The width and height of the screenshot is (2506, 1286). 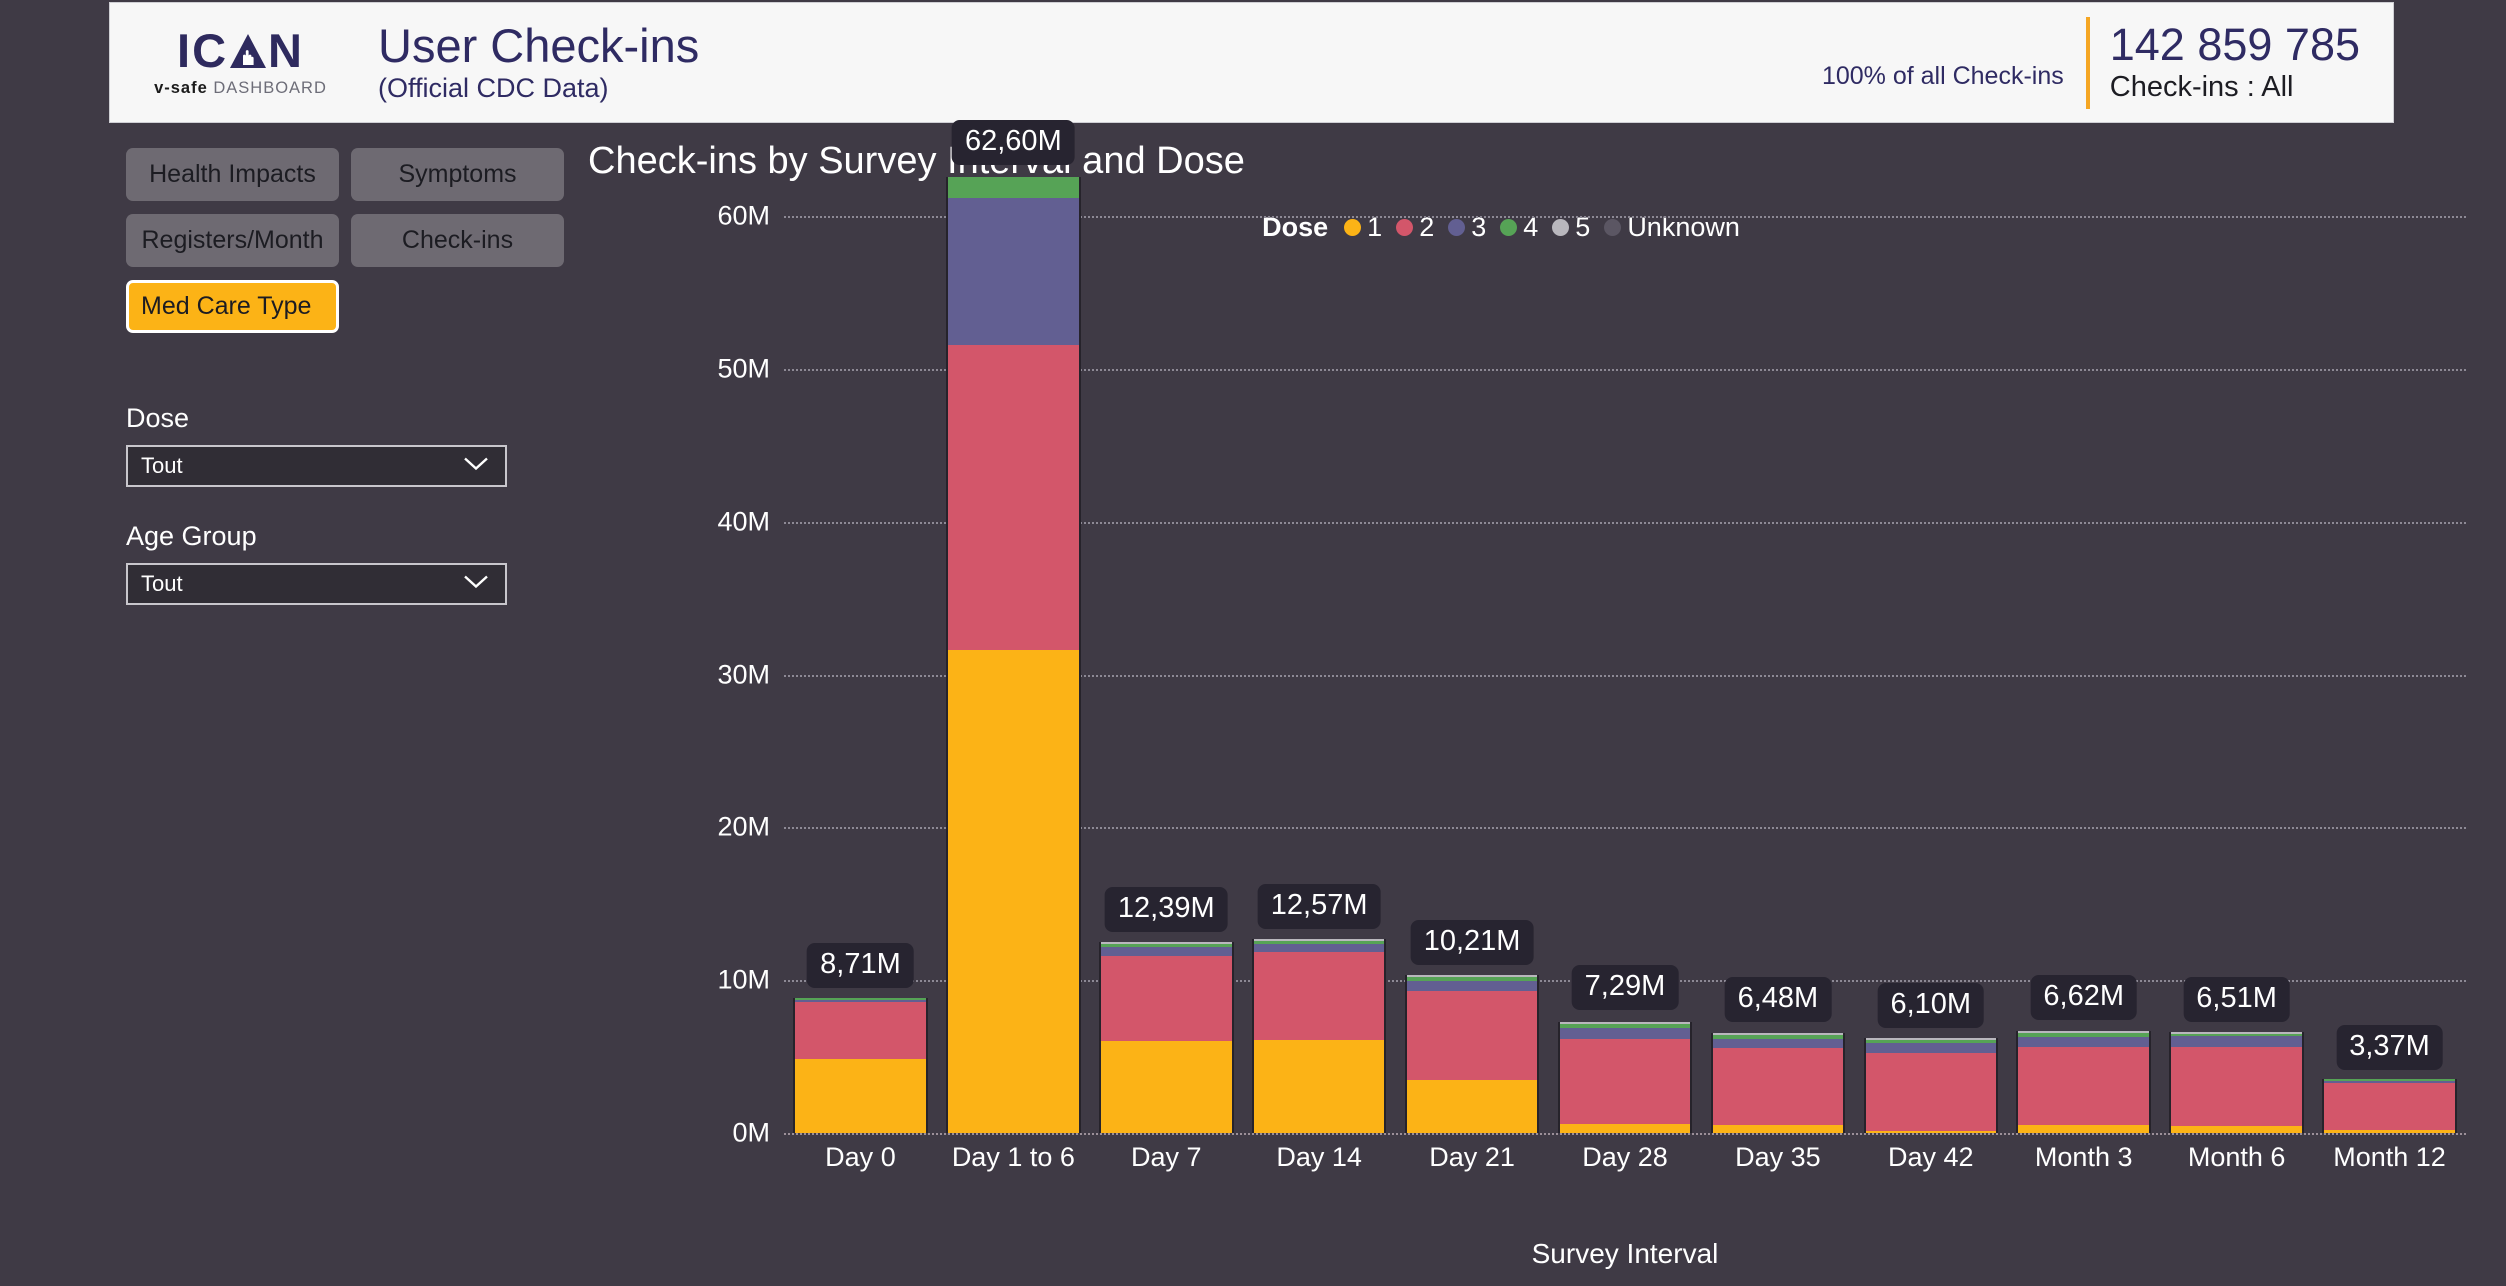 I want to click on y-axis-tick-label: 30M, so click(x=743, y=674).